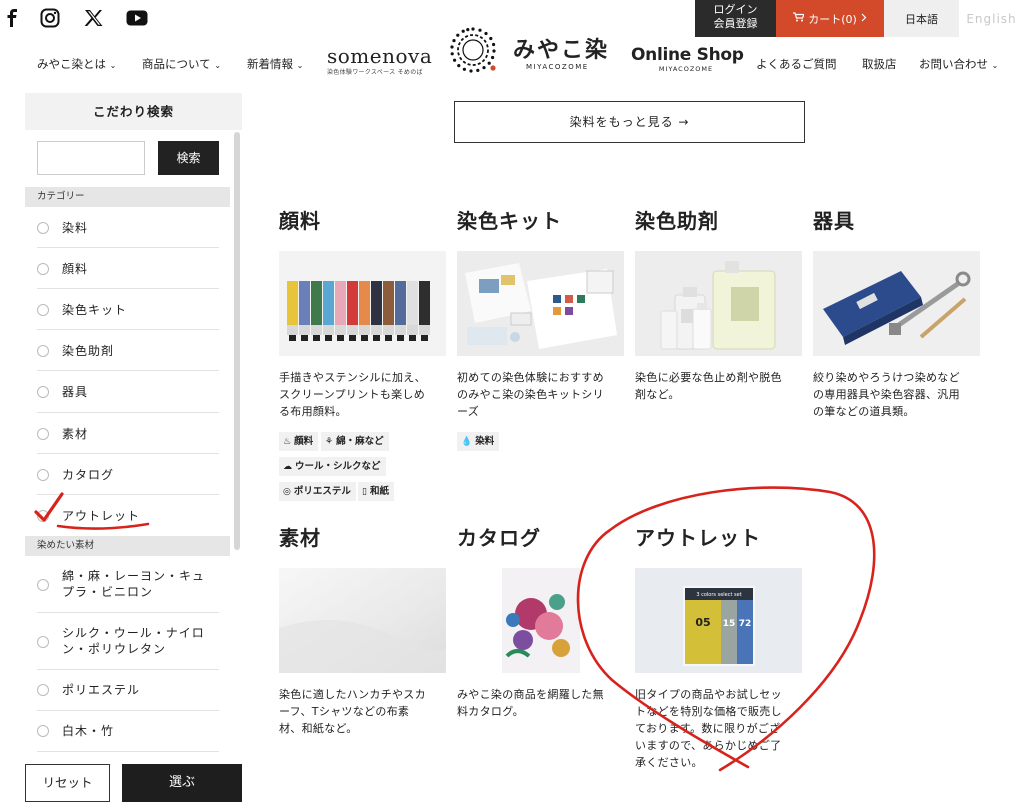 The width and height of the screenshot is (1024, 811). I want to click on tag-pigment: ♨ 顔料, so click(299, 441).